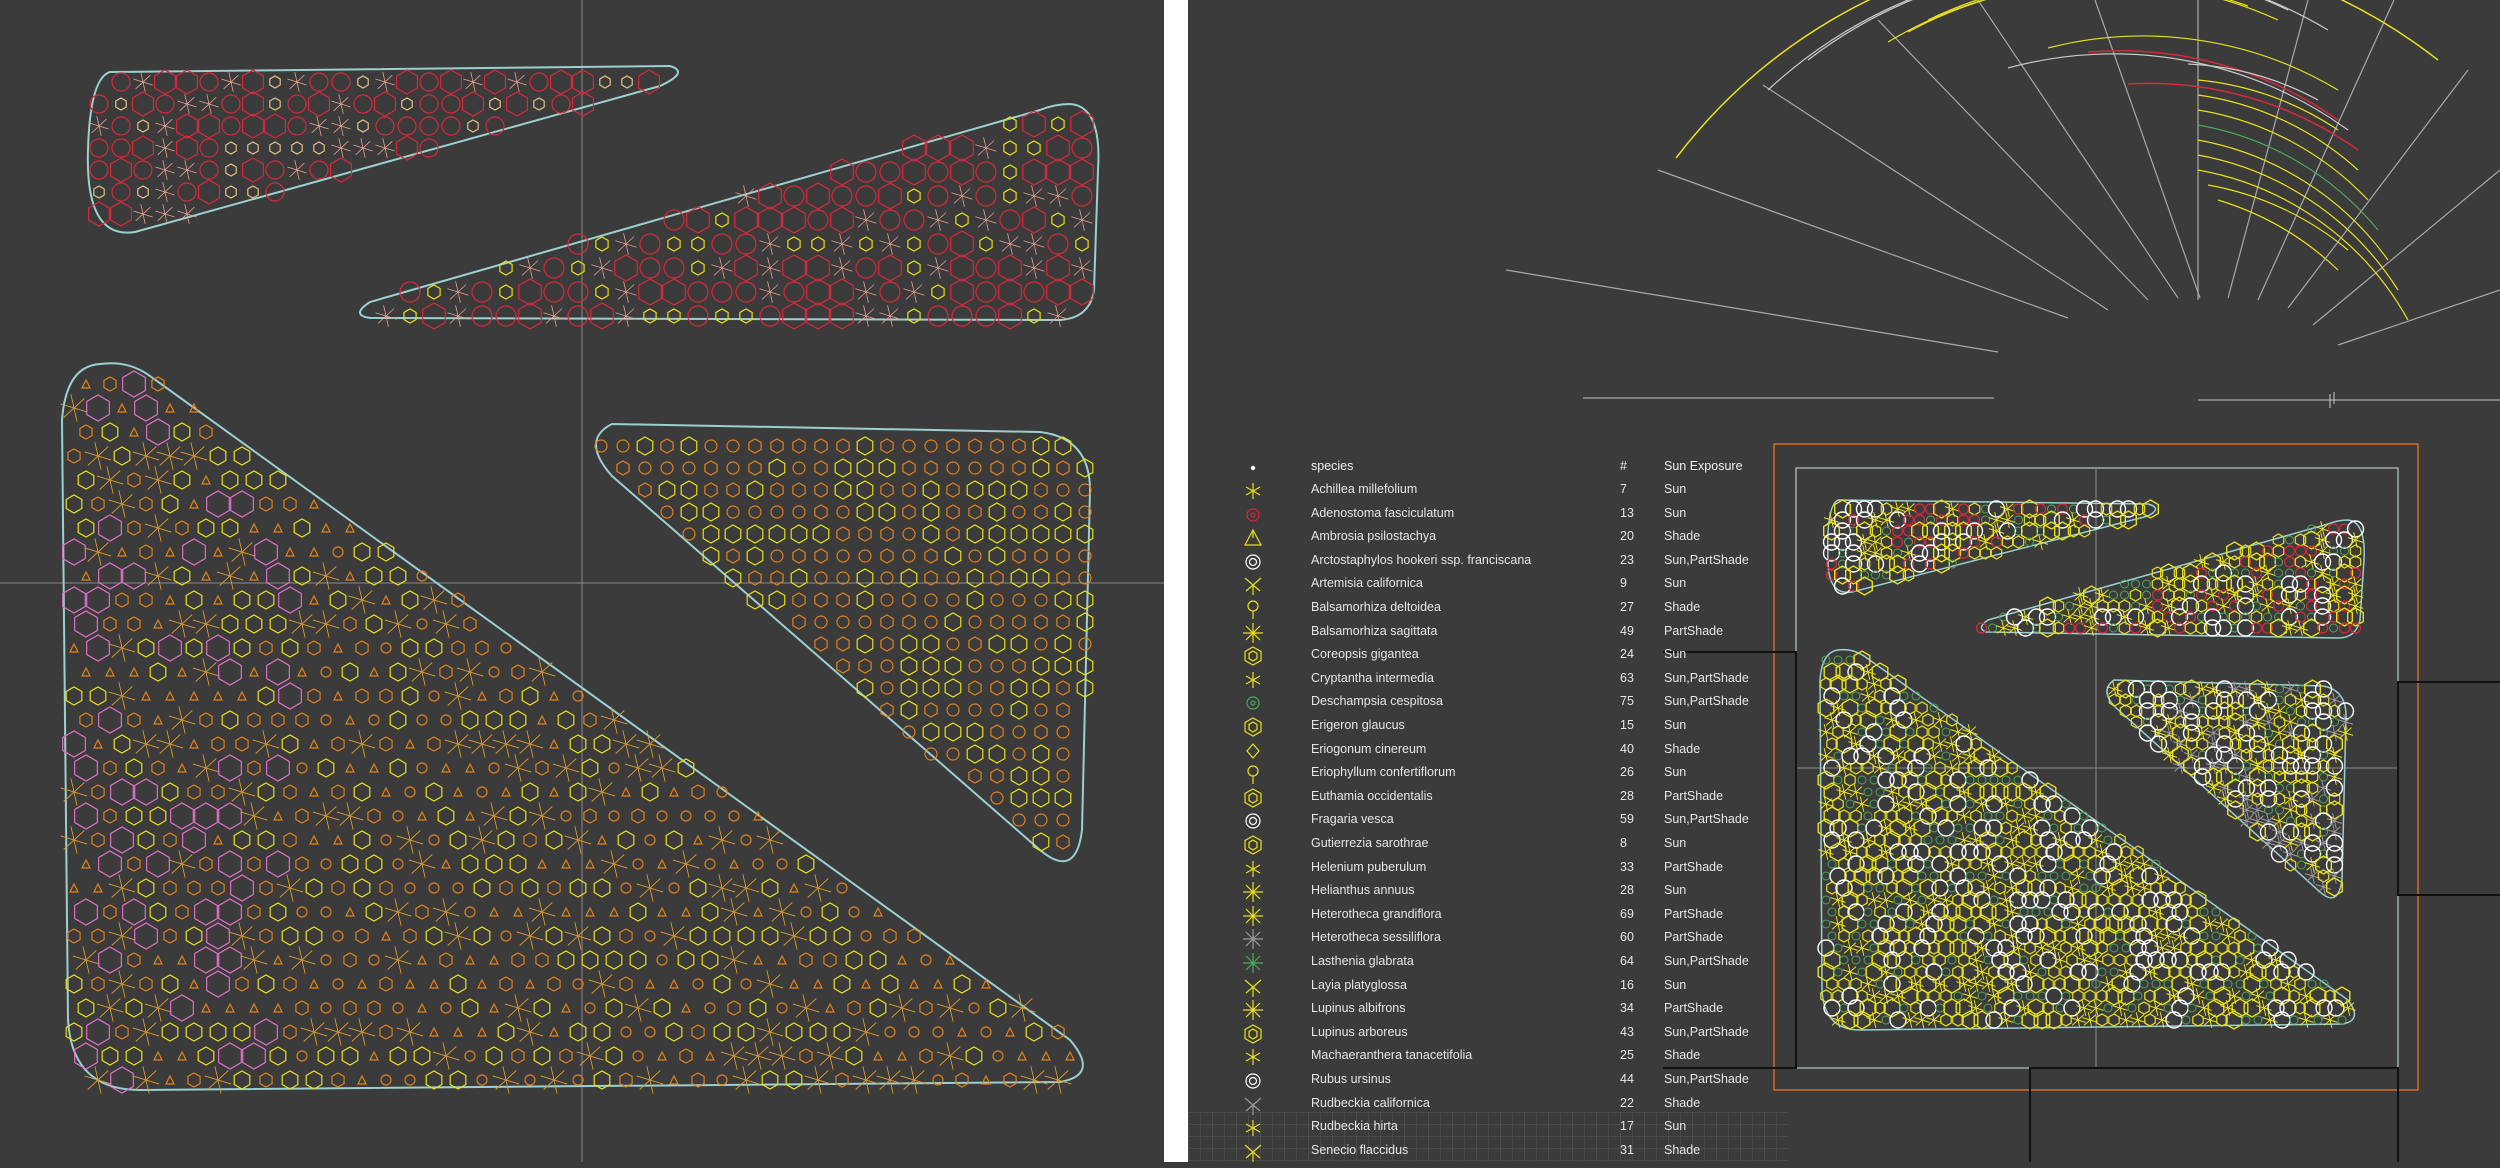 The width and height of the screenshot is (2500, 1168). What do you see at coordinates (1362, 961) in the screenshot?
I see `legend-species-name: Lasthenia glabrata` at bounding box center [1362, 961].